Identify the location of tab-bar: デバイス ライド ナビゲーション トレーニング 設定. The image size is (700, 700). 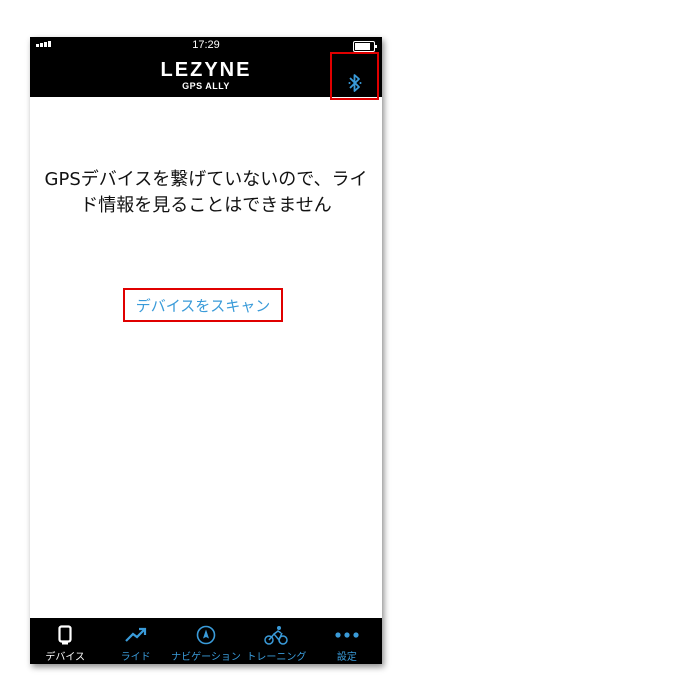
(206, 641).